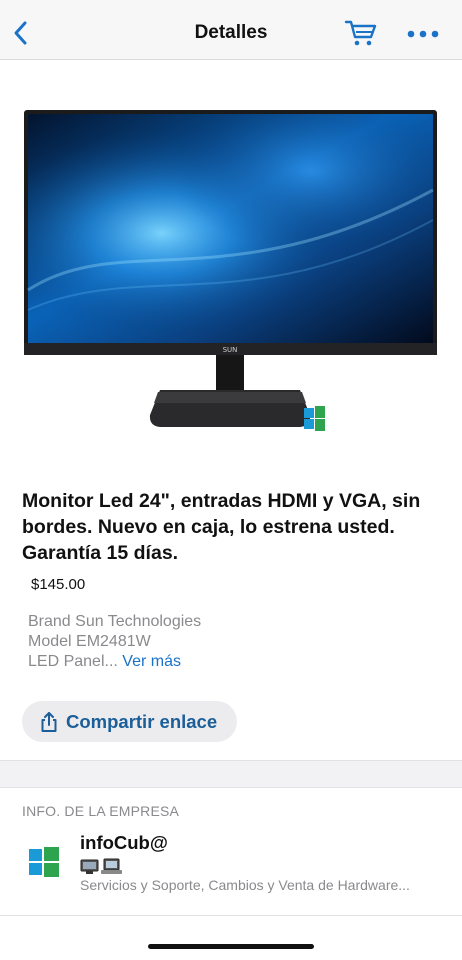 This screenshot has width=462, height=960. Describe the element at coordinates (101, 866) in the screenshot. I see `computer-devices-icon` at that location.